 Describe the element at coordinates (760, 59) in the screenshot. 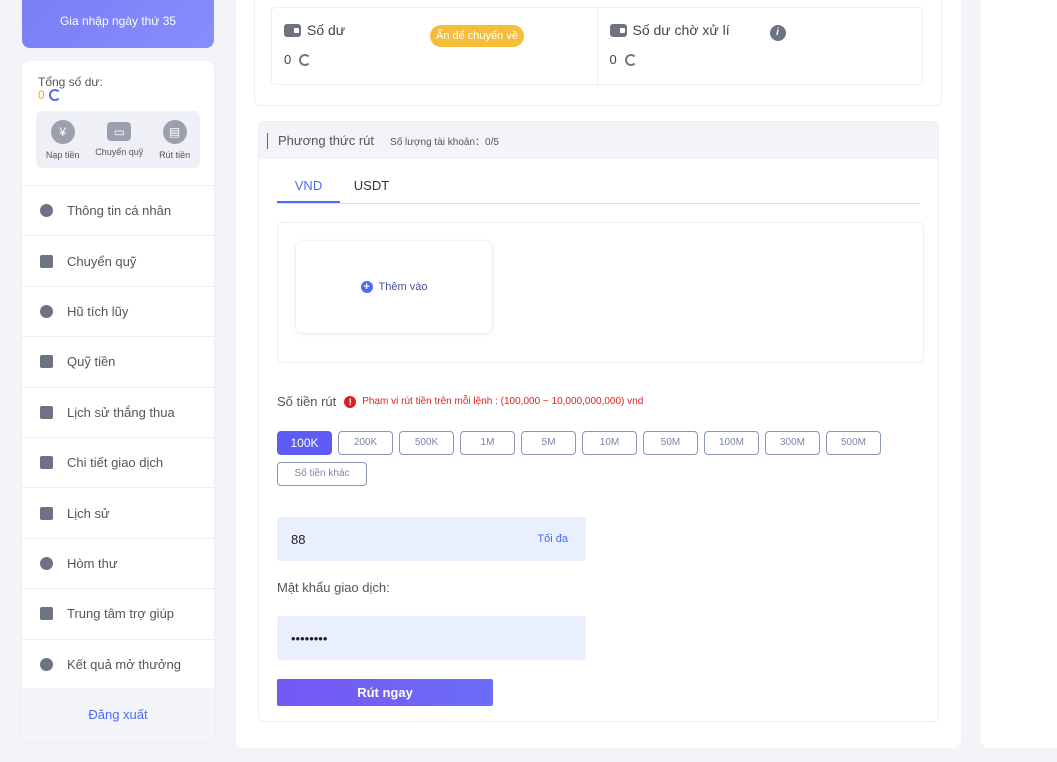

I see `pending-balance-value: 0` at that location.